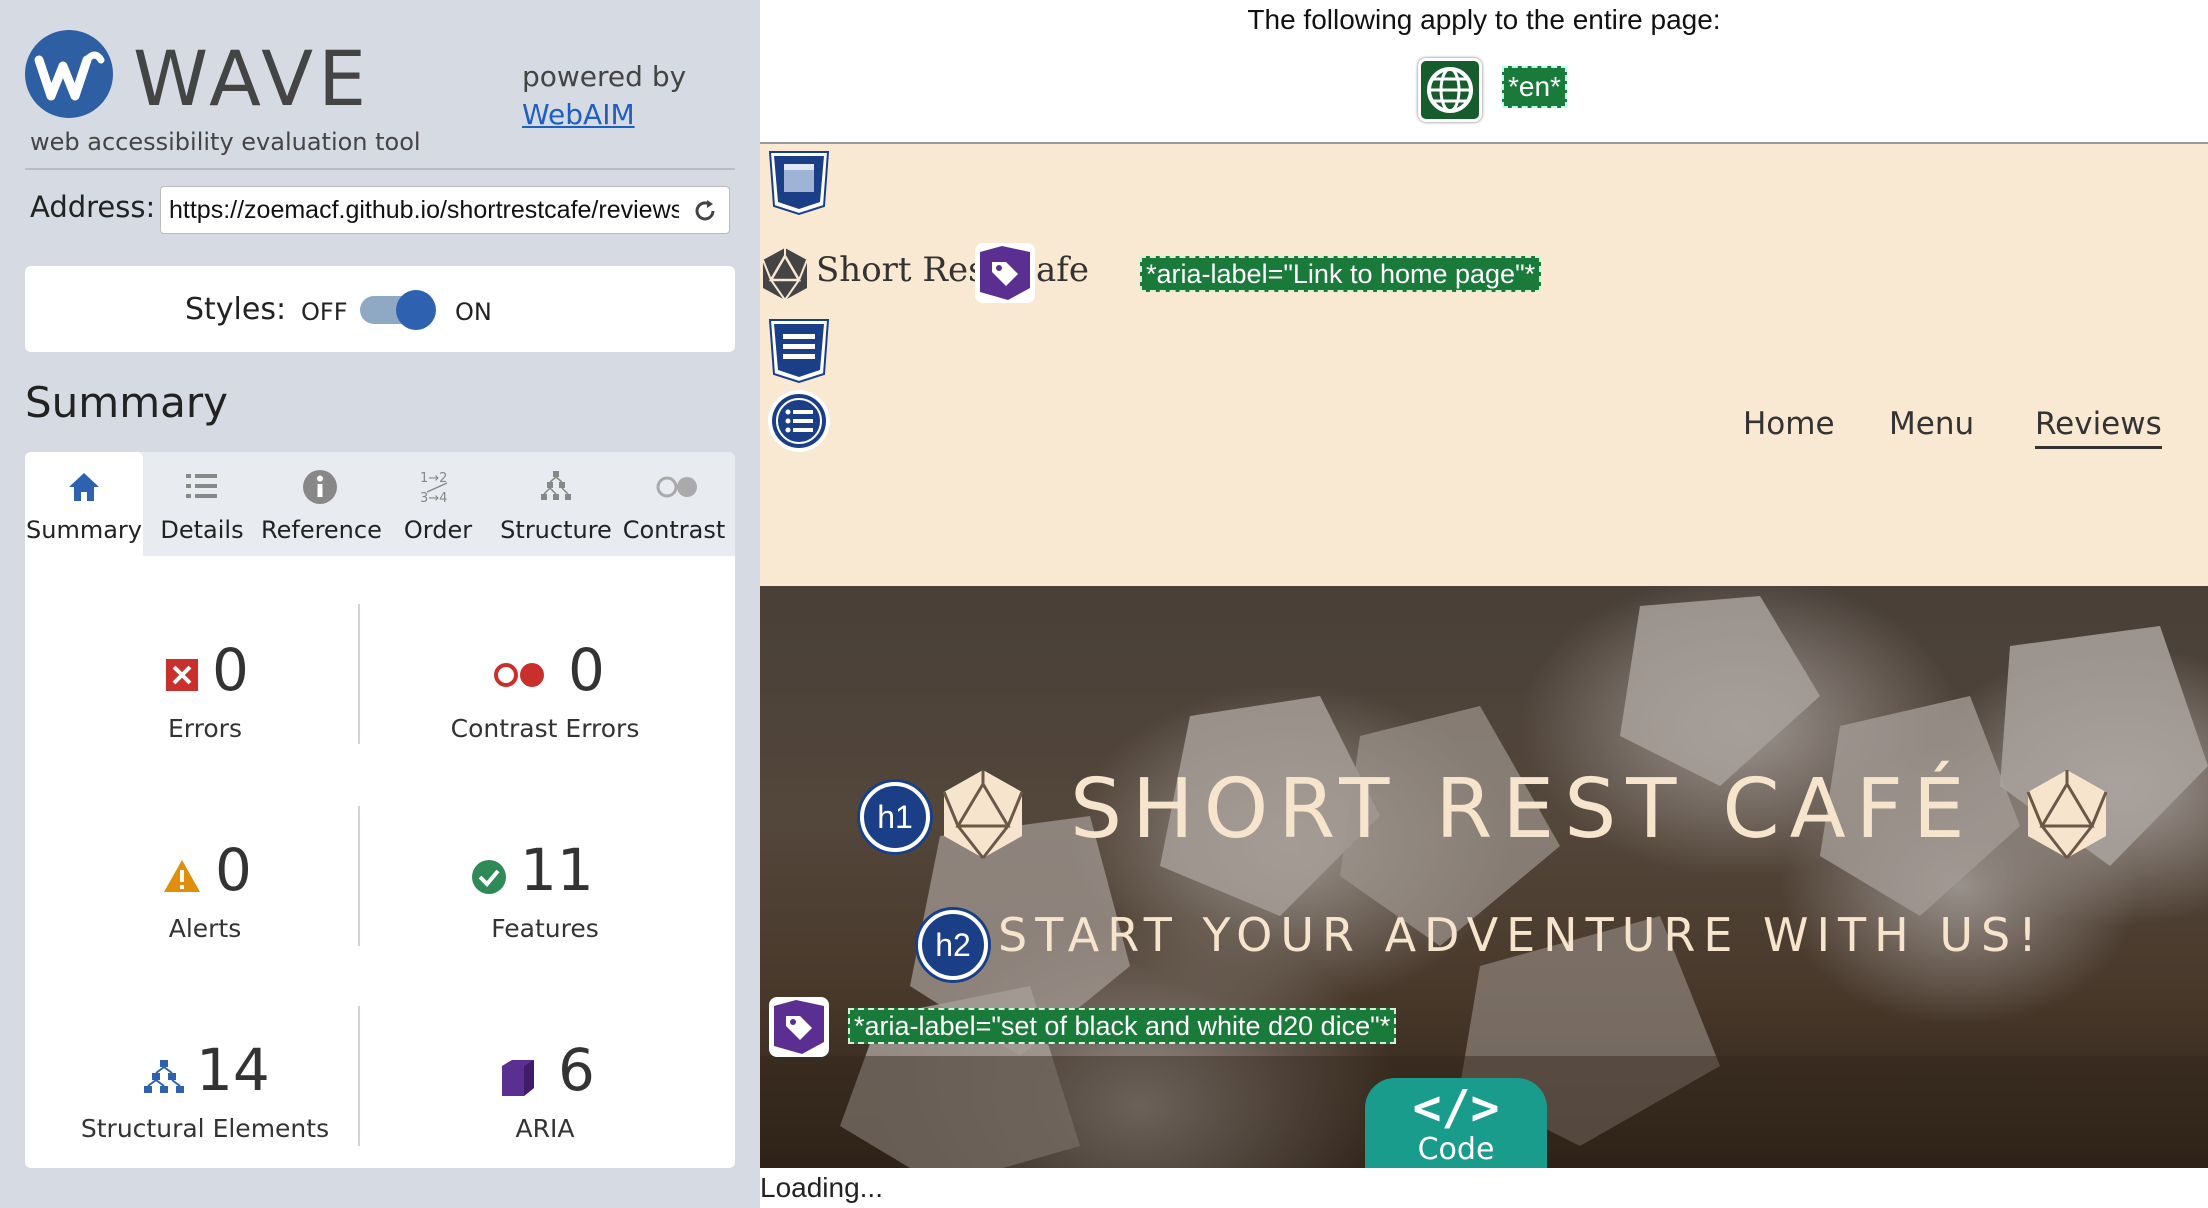 The height and width of the screenshot is (1208, 2208). I want to click on contrast-errors-label: Contrast Errors, so click(545, 728).